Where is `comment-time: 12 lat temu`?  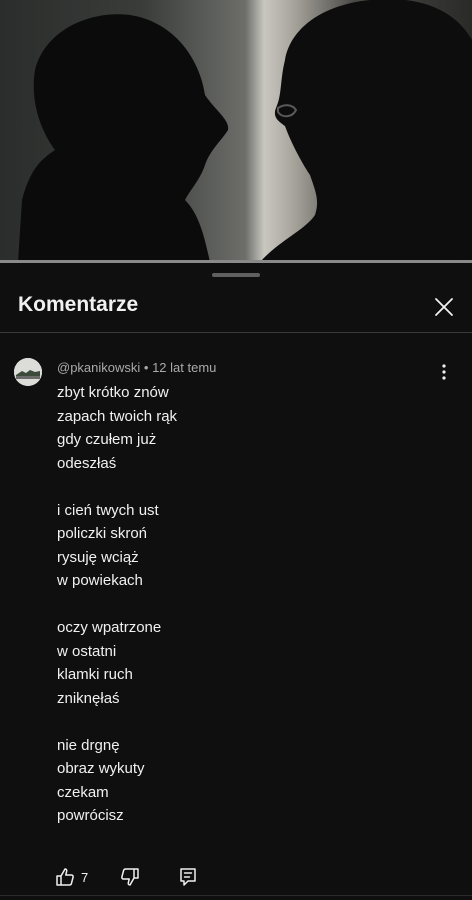
comment-time: 12 lat temu is located at coordinates (184, 367).